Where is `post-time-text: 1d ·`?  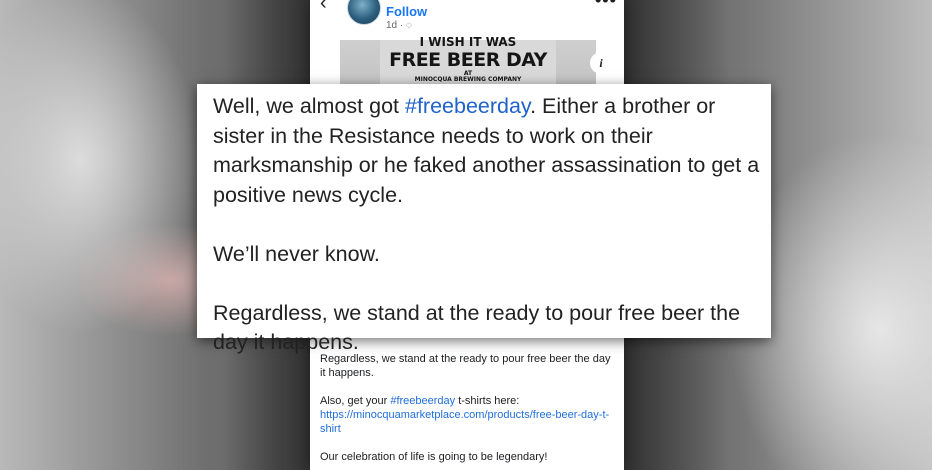 post-time-text: 1d · is located at coordinates (395, 25).